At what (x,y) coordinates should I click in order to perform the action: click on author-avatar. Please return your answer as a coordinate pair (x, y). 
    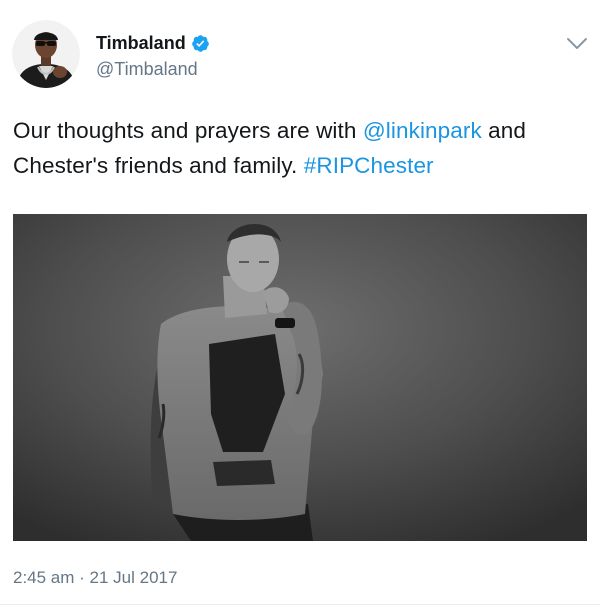
    Looking at the image, I should click on (46, 54).